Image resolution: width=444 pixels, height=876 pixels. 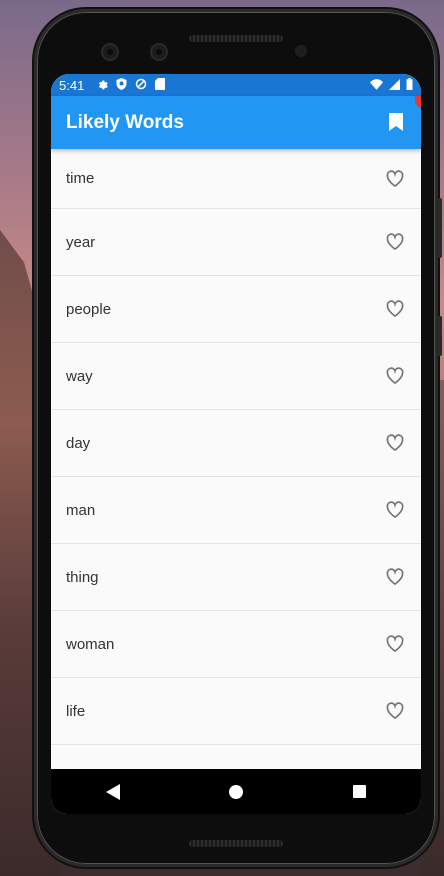 I want to click on word-label: life, so click(x=76, y=711).